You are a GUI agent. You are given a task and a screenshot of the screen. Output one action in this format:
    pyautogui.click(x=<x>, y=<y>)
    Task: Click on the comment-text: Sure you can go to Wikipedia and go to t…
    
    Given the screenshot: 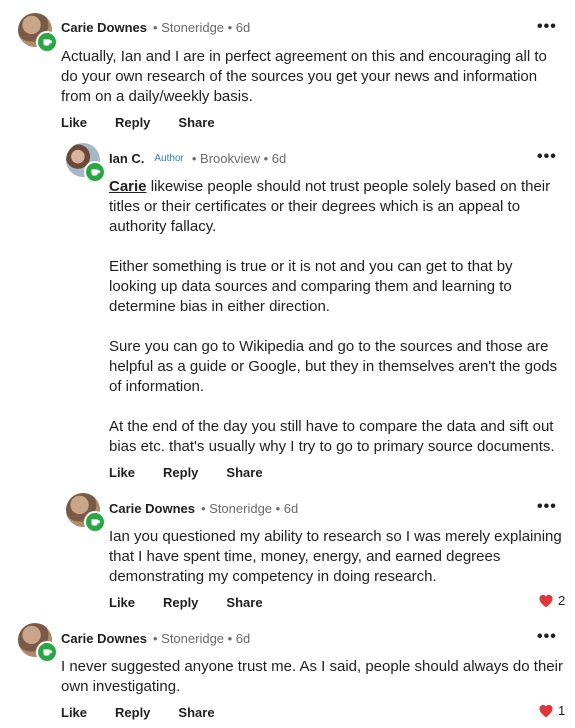 What is the action you would take?
    pyautogui.click(x=333, y=366)
    